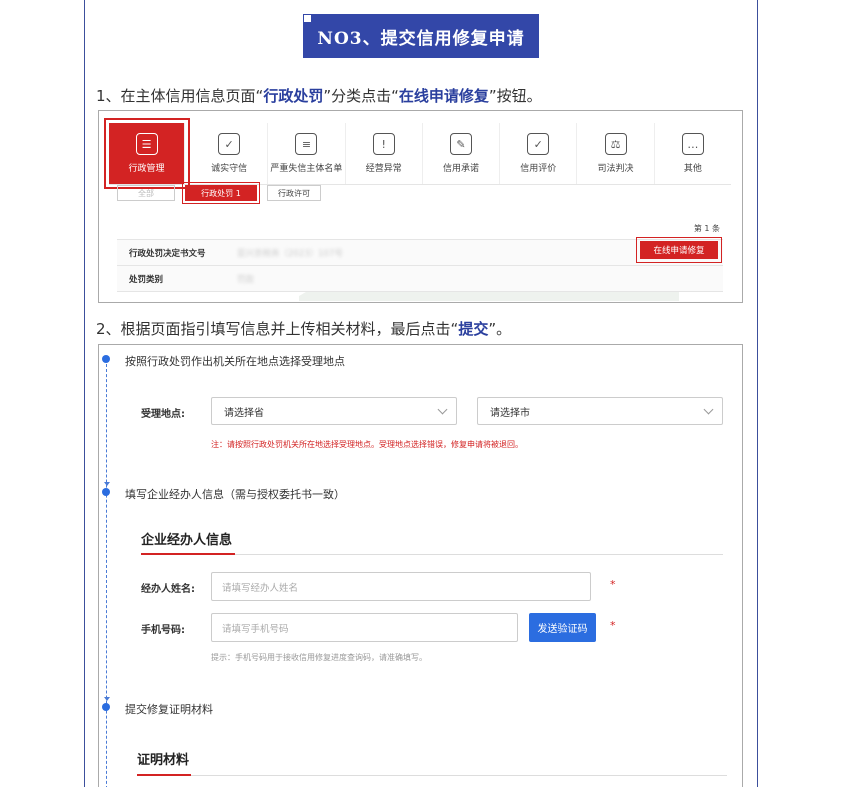 The width and height of the screenshot is (841, 787). What do you see at coordinates (600, 411) in the screenshot?
I see `city-select: 请选择市` at bounding box center [600, 411].